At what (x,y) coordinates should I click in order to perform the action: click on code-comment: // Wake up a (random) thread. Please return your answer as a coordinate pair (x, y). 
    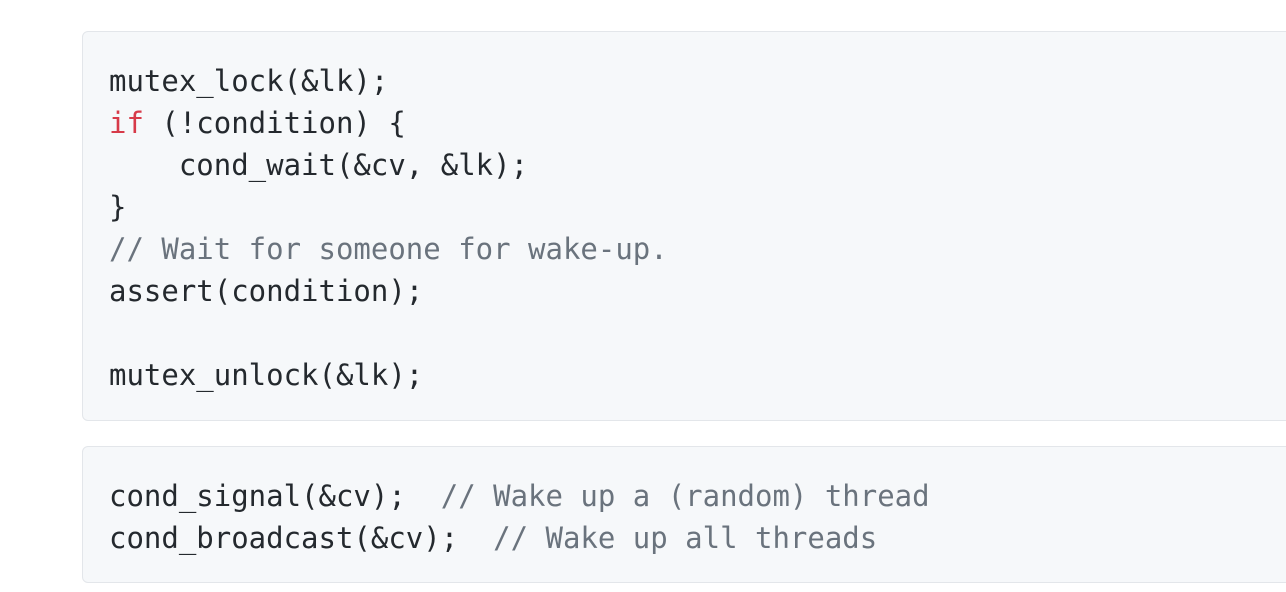
    Looking at the image, I should click on (685, 496).